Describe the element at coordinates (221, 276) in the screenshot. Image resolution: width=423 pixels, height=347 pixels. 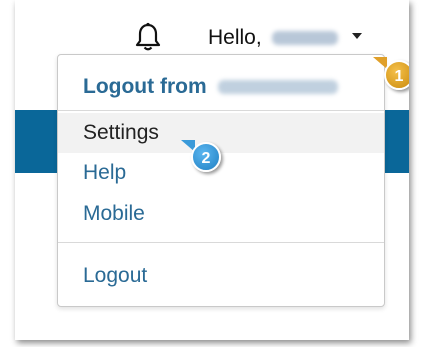
I see `menu-item-logout: Logout` at that location.